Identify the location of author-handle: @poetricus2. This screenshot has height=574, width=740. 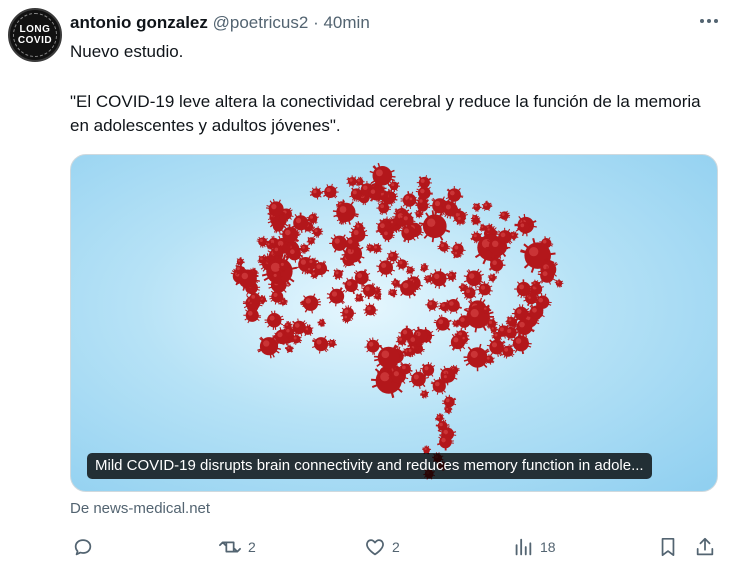
(261, 22).